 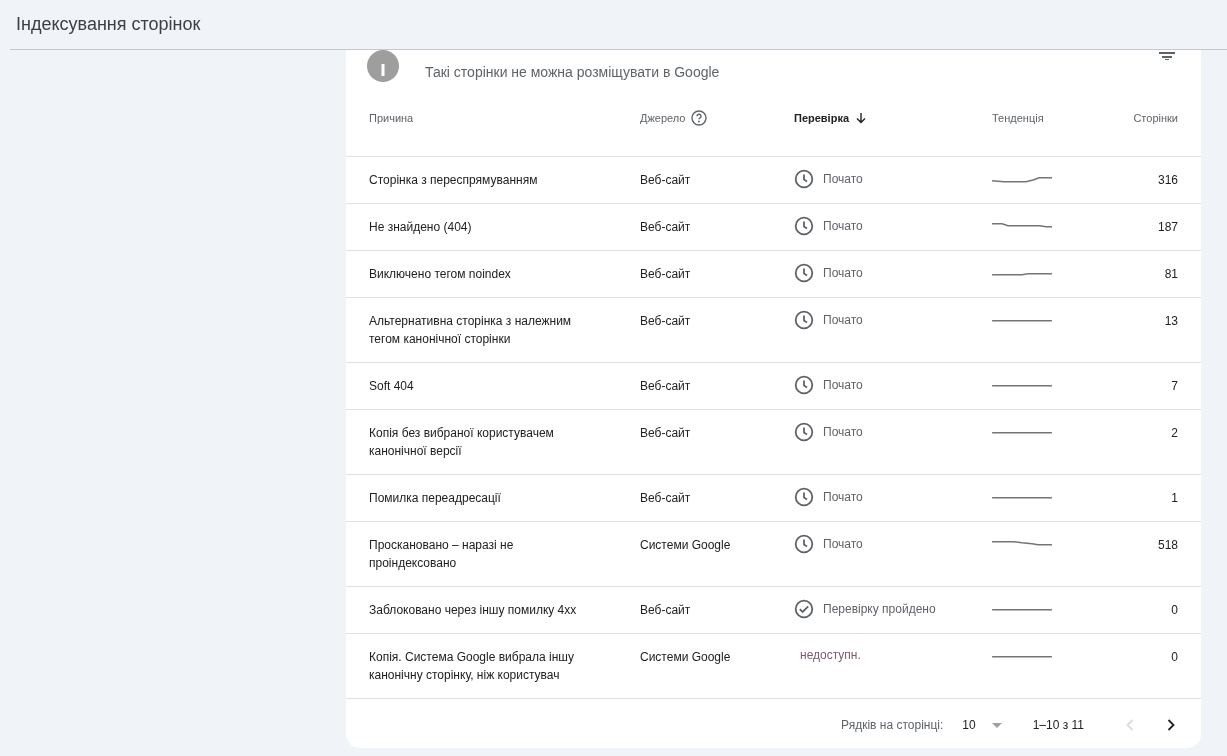 I want to click on help-icon, so click(x=699, y=118).